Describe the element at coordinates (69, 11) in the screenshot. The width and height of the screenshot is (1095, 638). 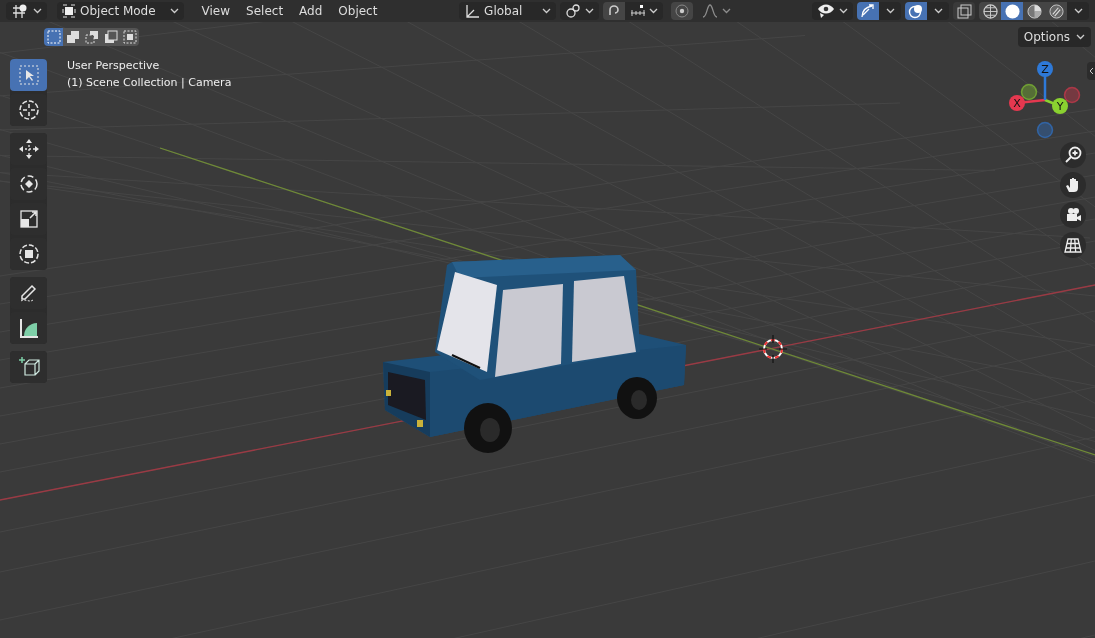
I see `object-mode-icon` at that location.